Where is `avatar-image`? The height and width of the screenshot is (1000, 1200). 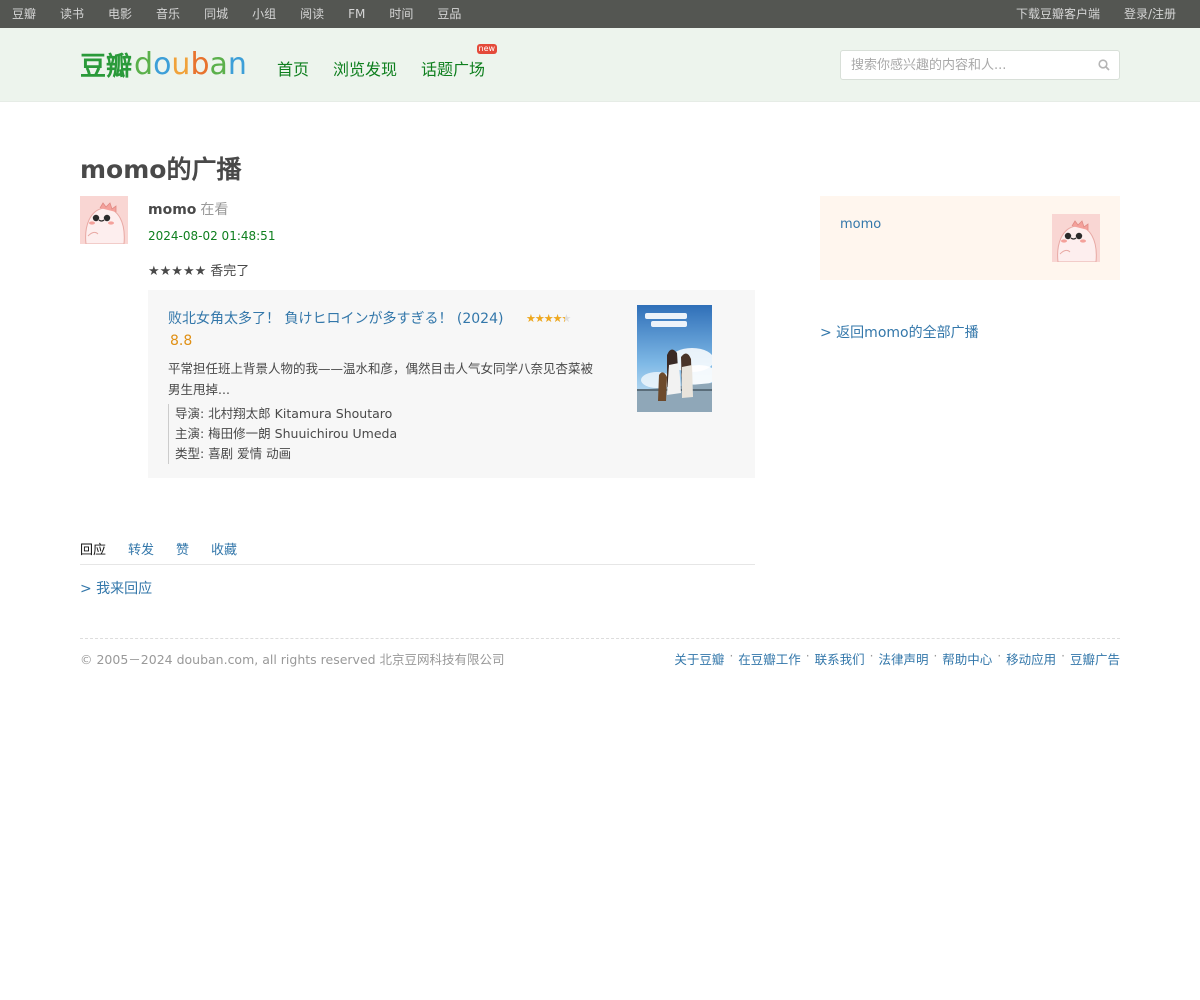 avatar-image is located at coordinates (104, 220).